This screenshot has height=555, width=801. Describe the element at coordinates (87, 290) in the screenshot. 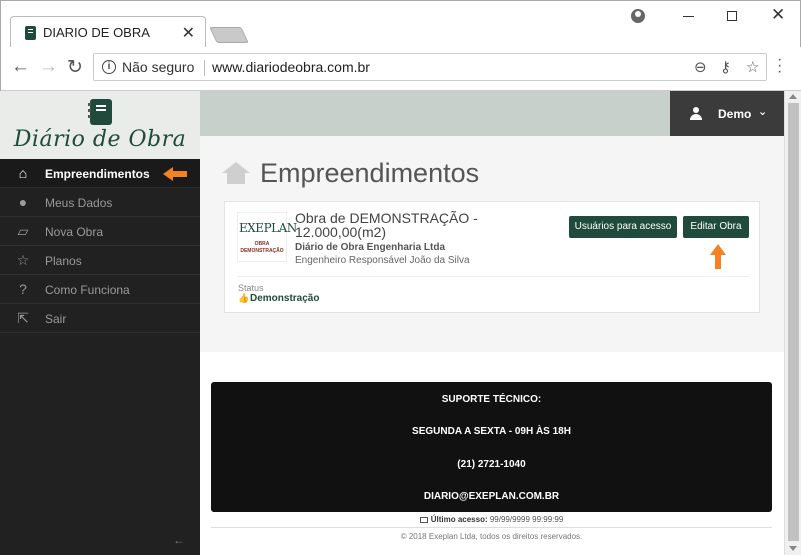

I see `sidebar-item-label: Como Funciona` at that location.